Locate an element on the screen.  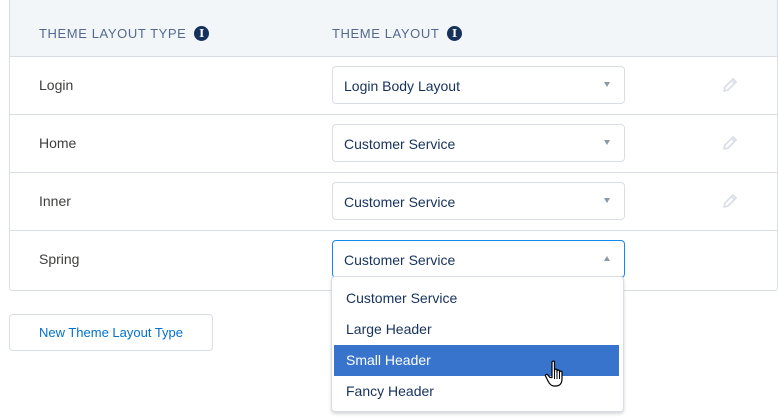
dropdown-option-highlighted: Small Header is located at coordinates (476, 360).